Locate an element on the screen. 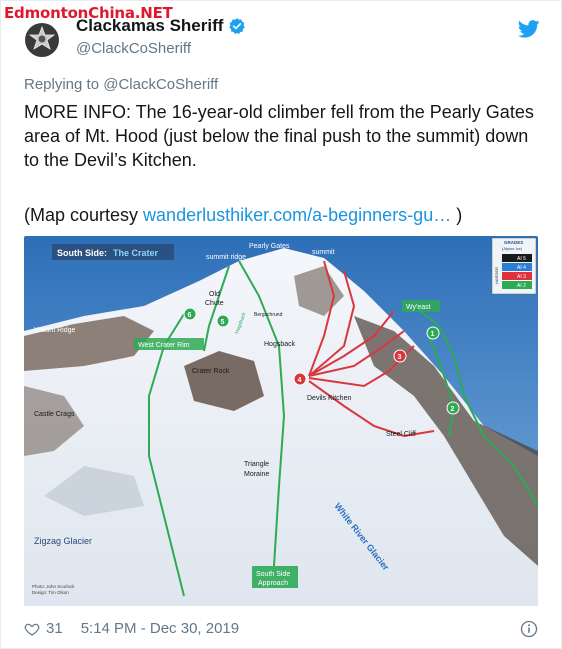  label-old: Old is located at coordinates (214, 294).